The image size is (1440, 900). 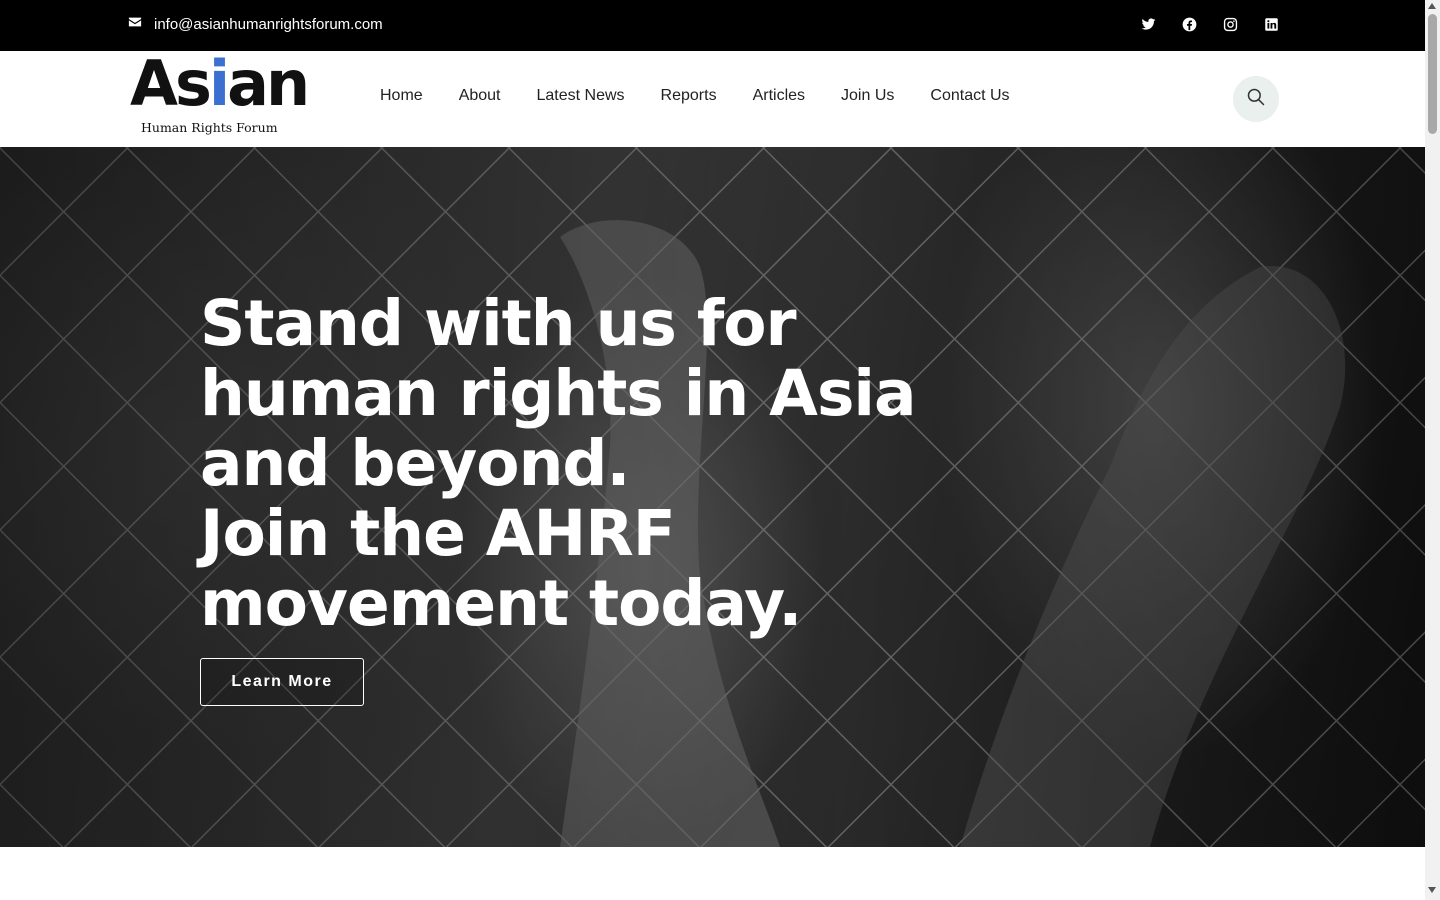 I want to click on nav-item-reports: Reports, so click(x=689, y=96).